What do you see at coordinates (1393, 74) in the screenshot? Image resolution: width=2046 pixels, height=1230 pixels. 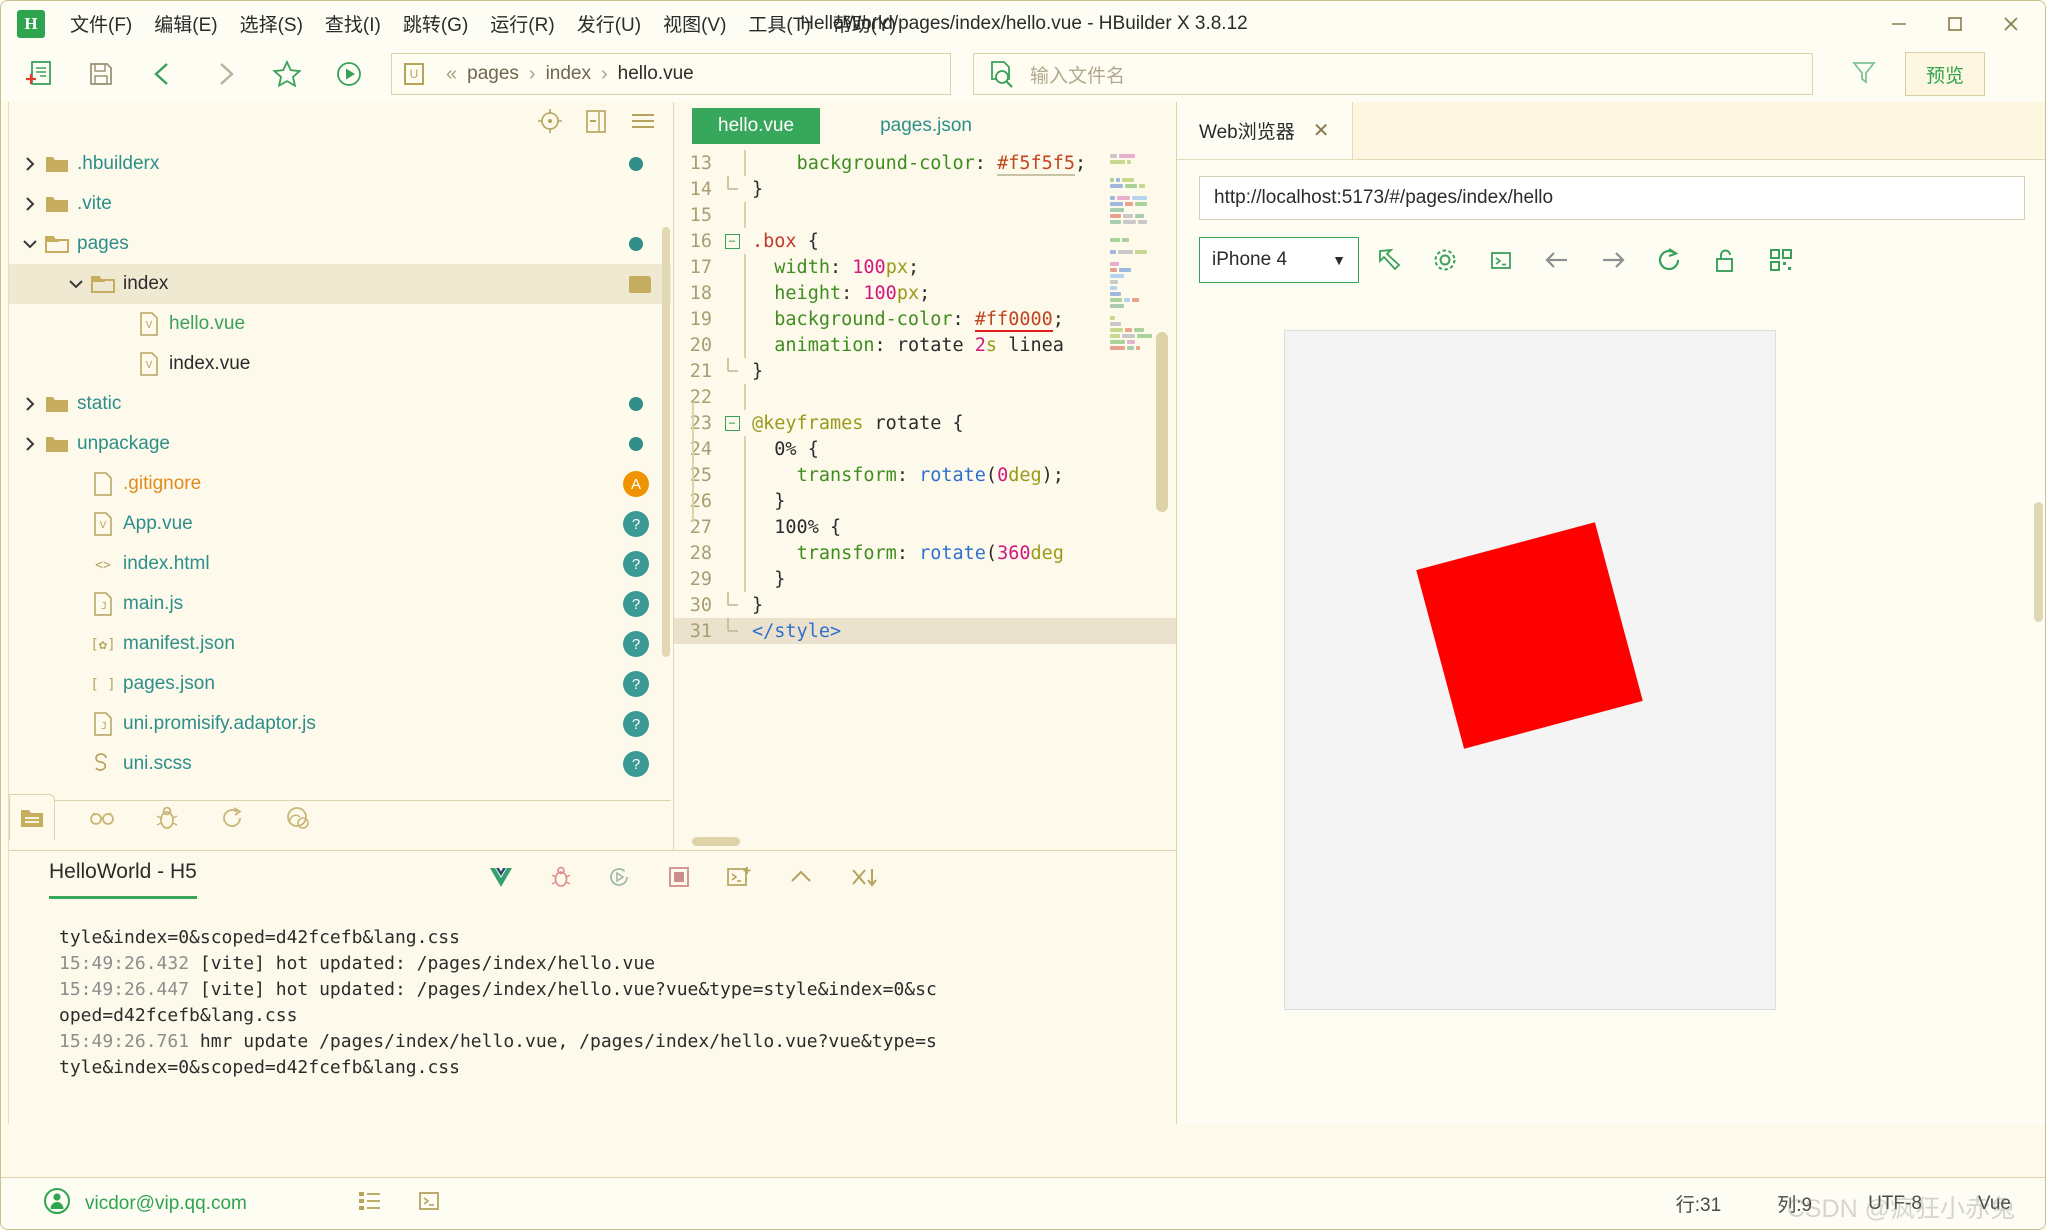 I see `file-search-input: 输入文件名` at bounding box center [1393, 74].